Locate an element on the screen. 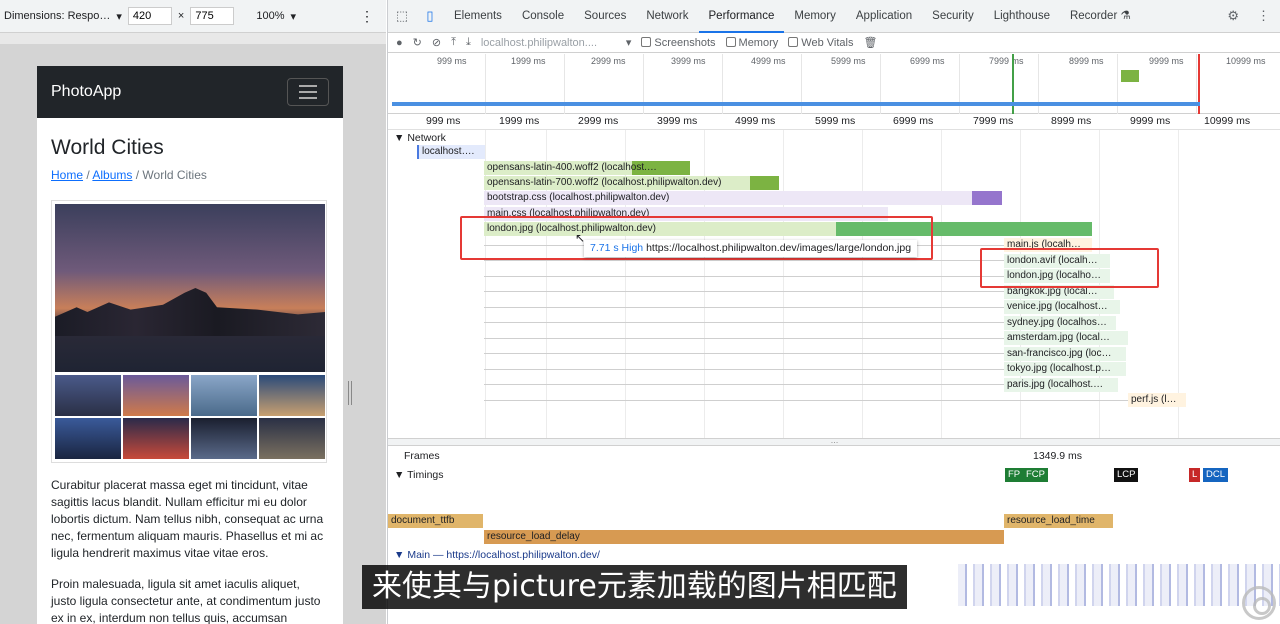  ruler-tick: 4999 ms is located at coordinates (755, 121).